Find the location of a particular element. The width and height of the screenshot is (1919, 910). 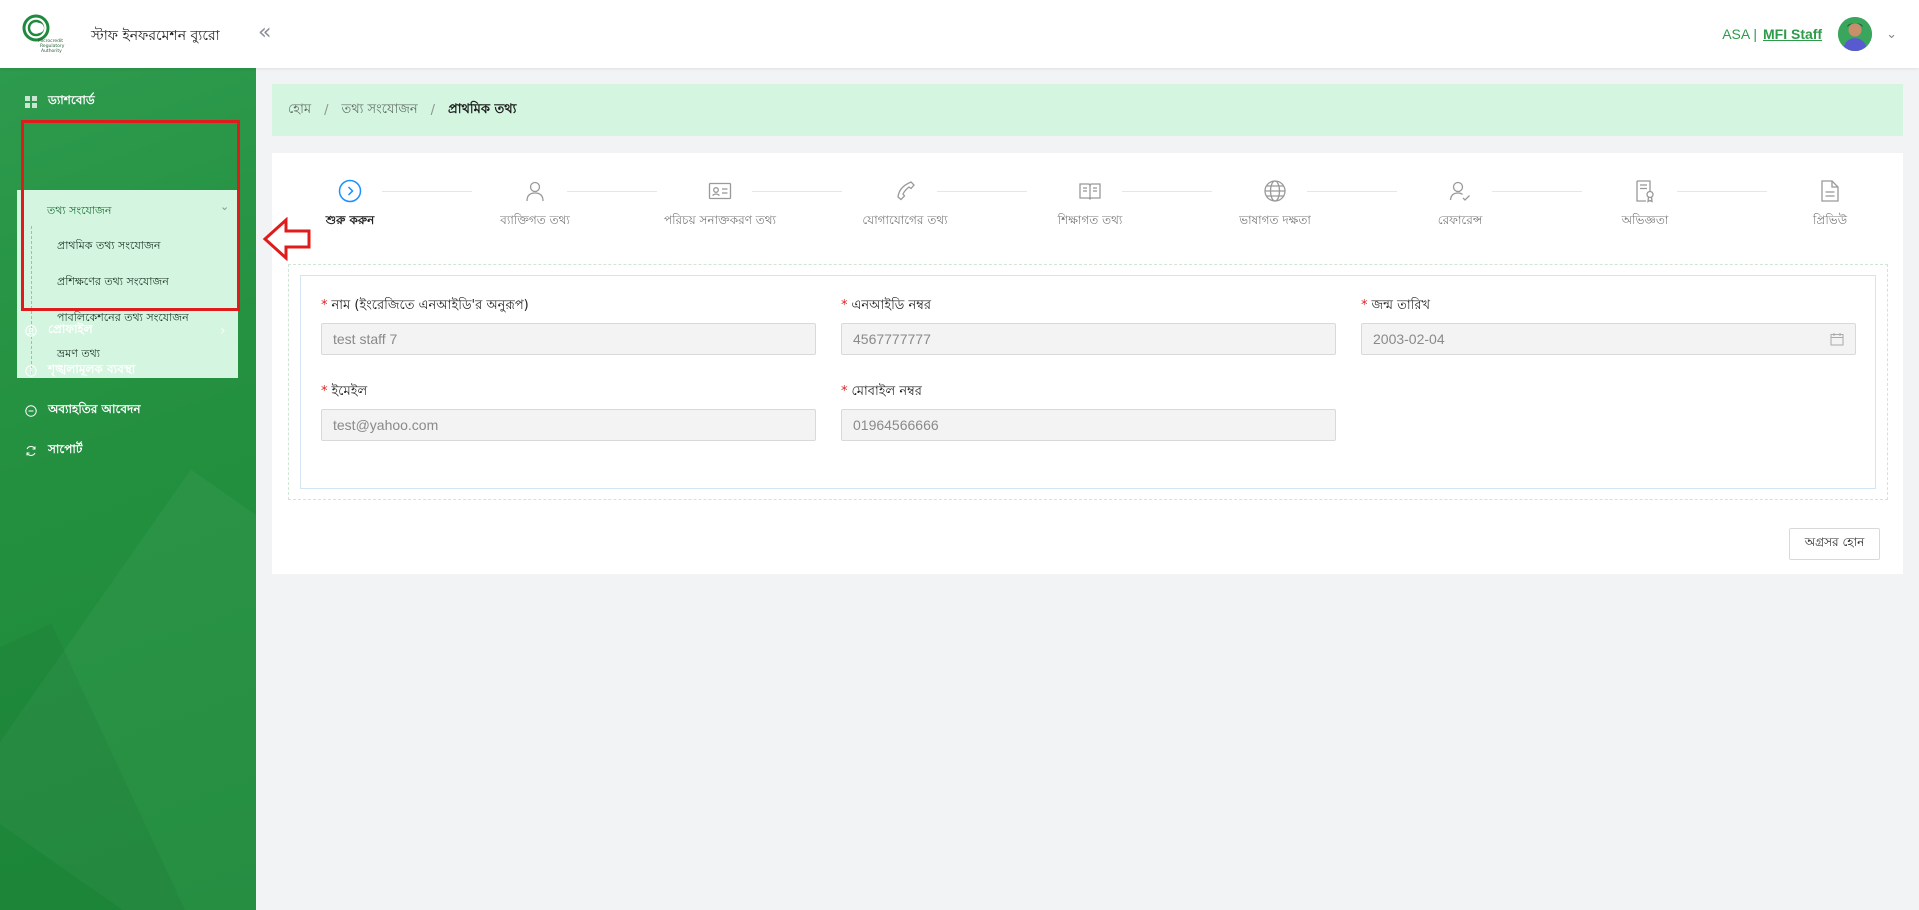

user-icon is located at coordinates (535, 191).